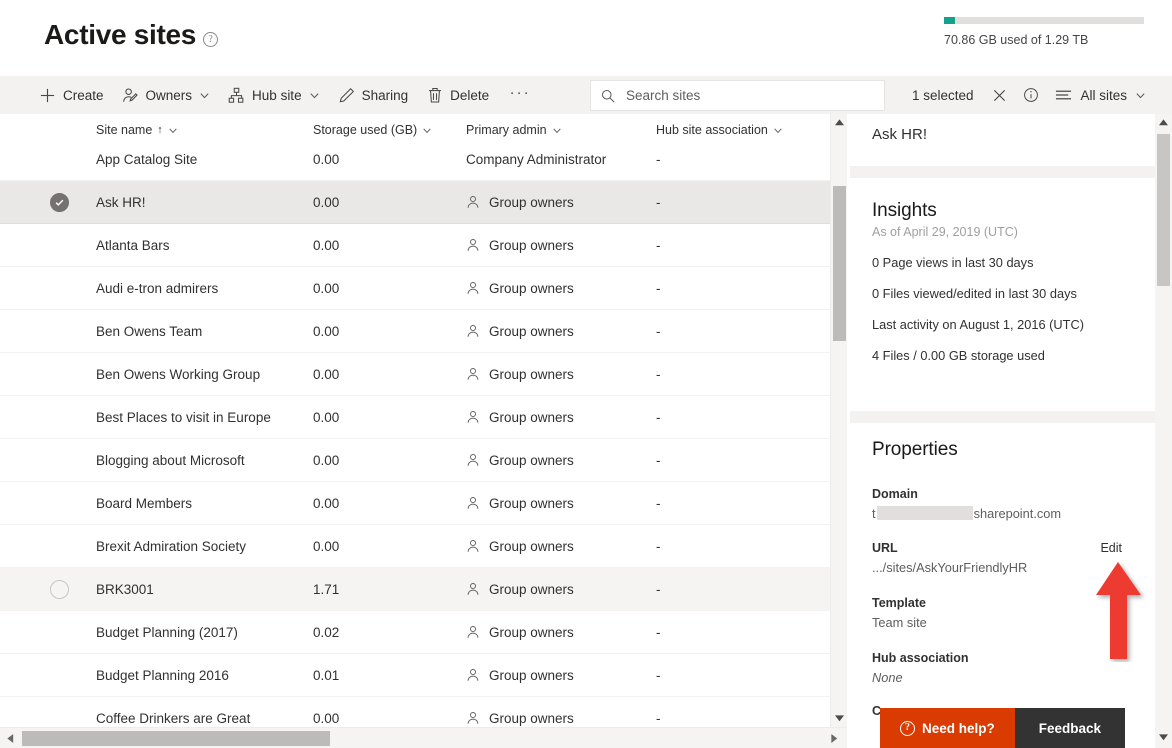  I want to click on site-name-cell: Ben Owens Working Group, so click(201, 374).